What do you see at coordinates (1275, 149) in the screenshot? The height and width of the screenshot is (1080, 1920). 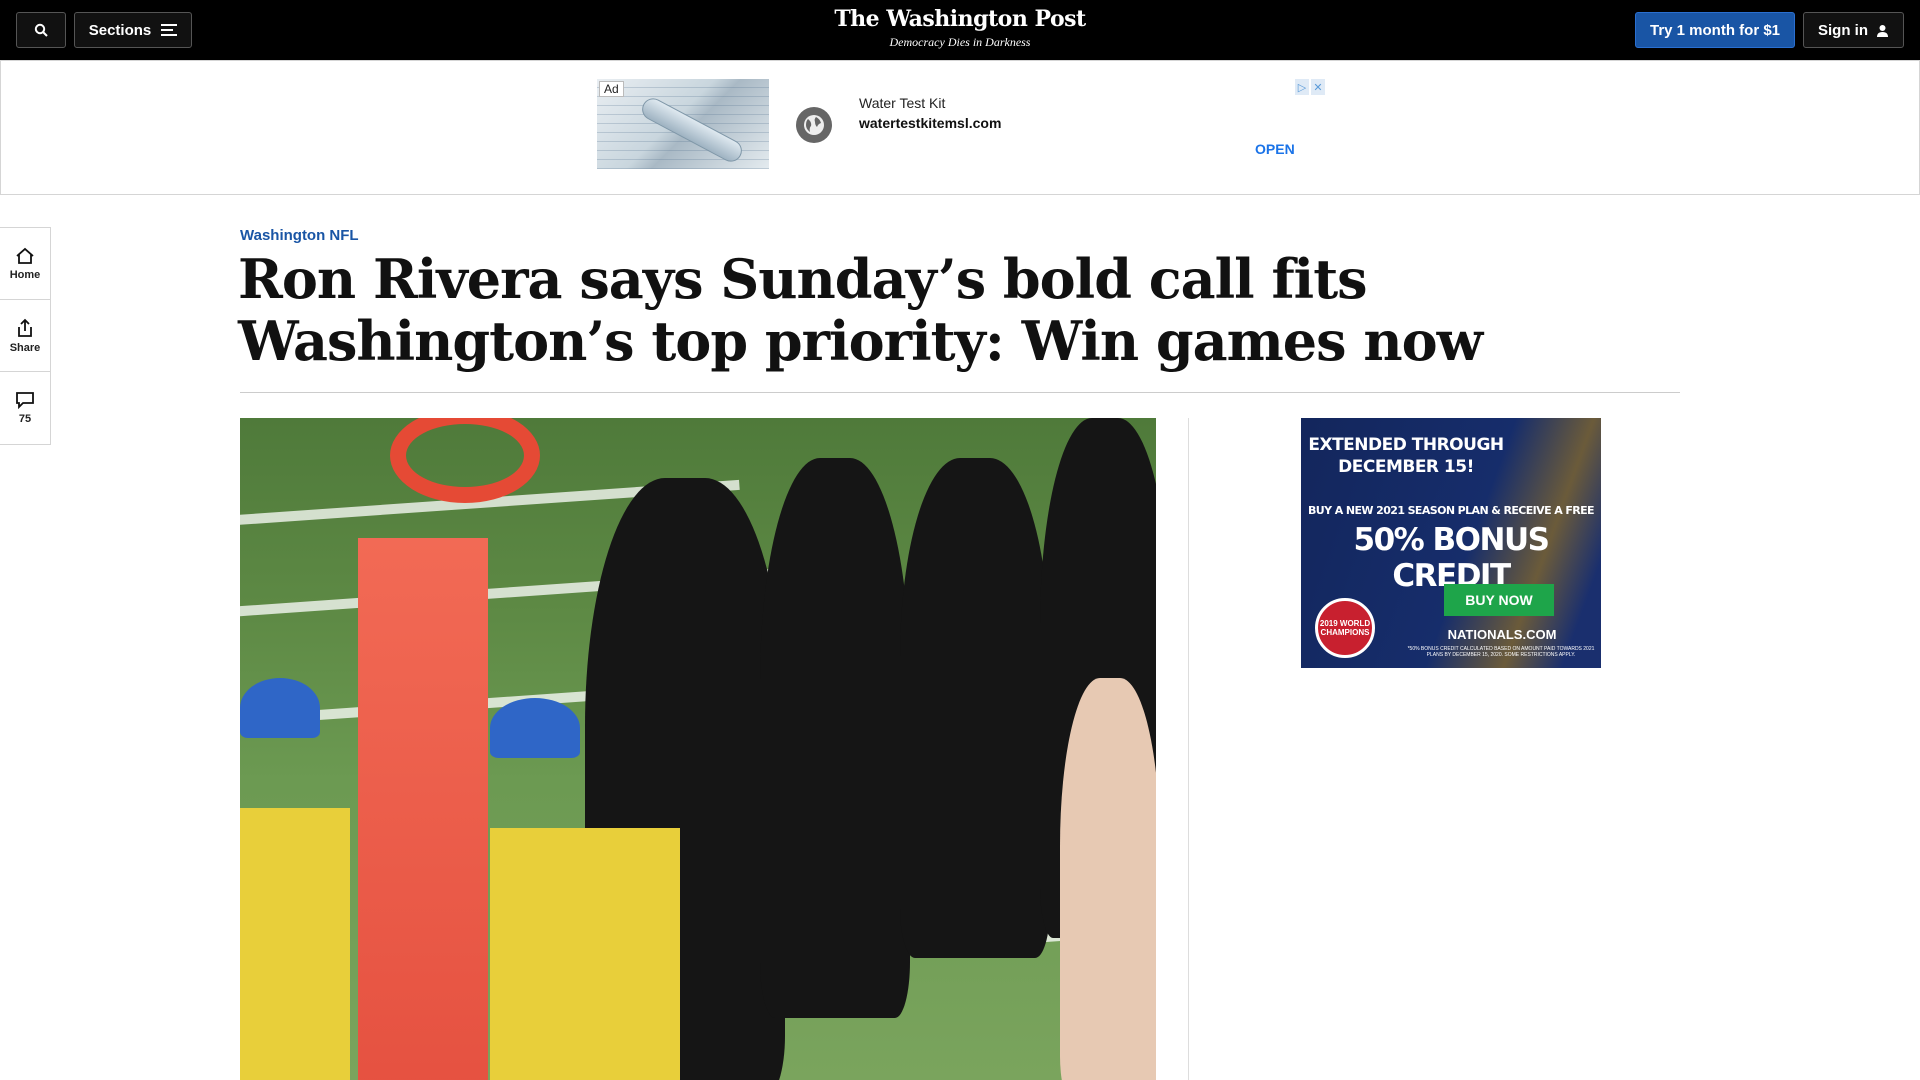 I see `ad-open-button: OPEN` at bounding box center [1275, 149].